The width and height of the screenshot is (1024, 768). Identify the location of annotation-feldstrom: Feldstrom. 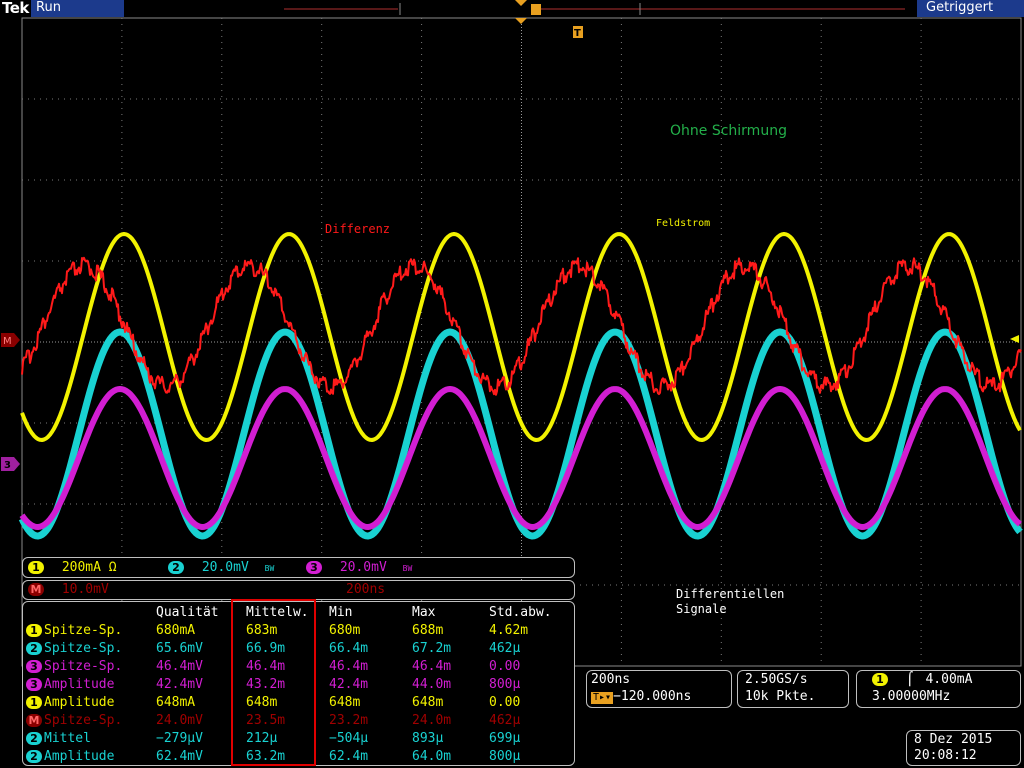
(683, 223).